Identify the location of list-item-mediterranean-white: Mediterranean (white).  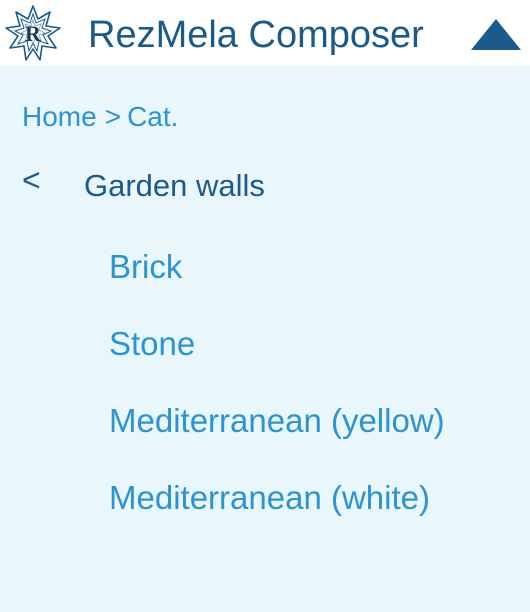
(277, 498).